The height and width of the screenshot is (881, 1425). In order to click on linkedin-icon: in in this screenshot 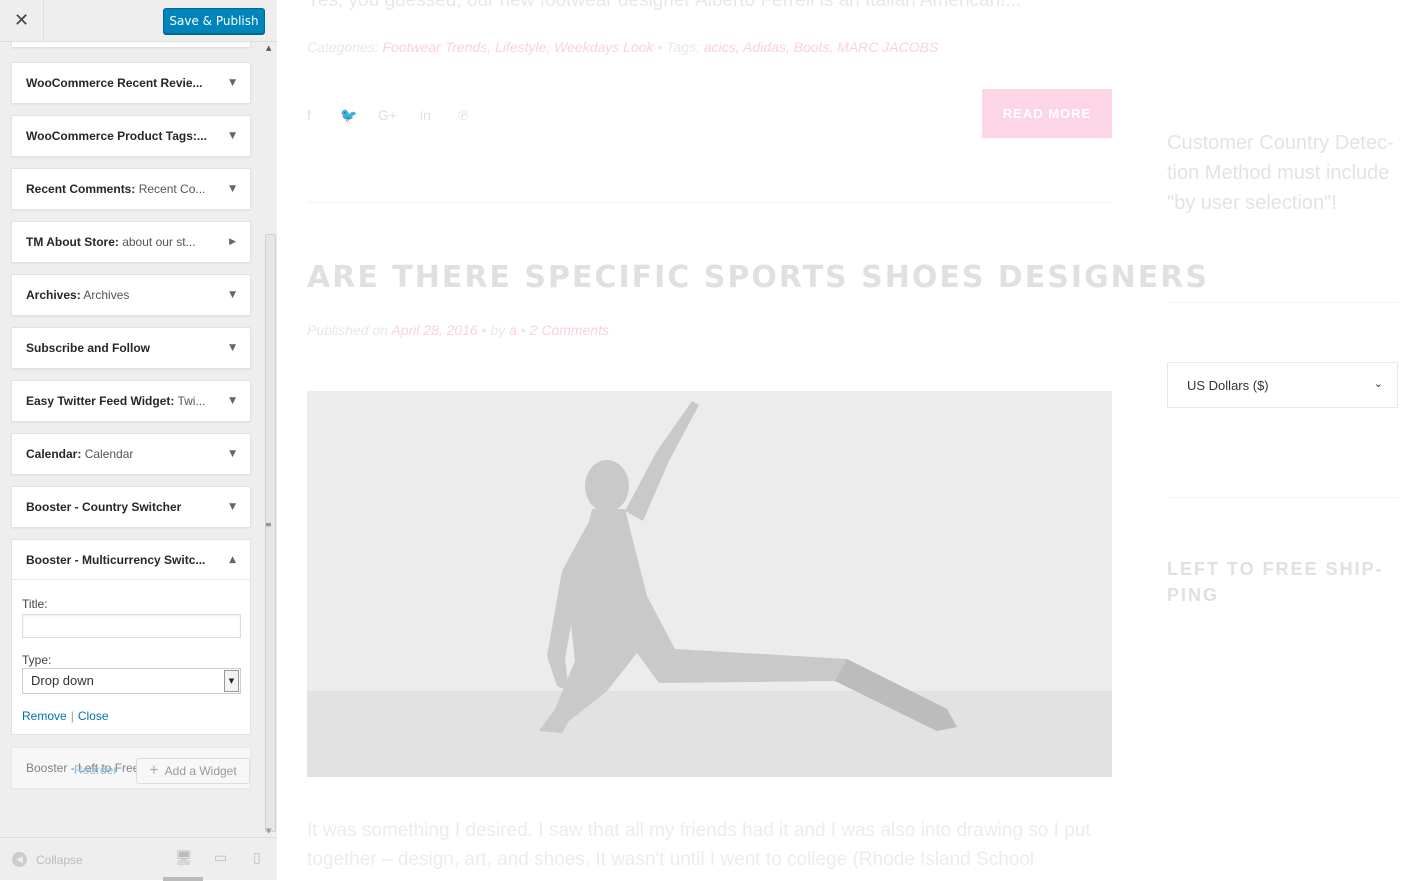, I will do `click(425, 115)`.